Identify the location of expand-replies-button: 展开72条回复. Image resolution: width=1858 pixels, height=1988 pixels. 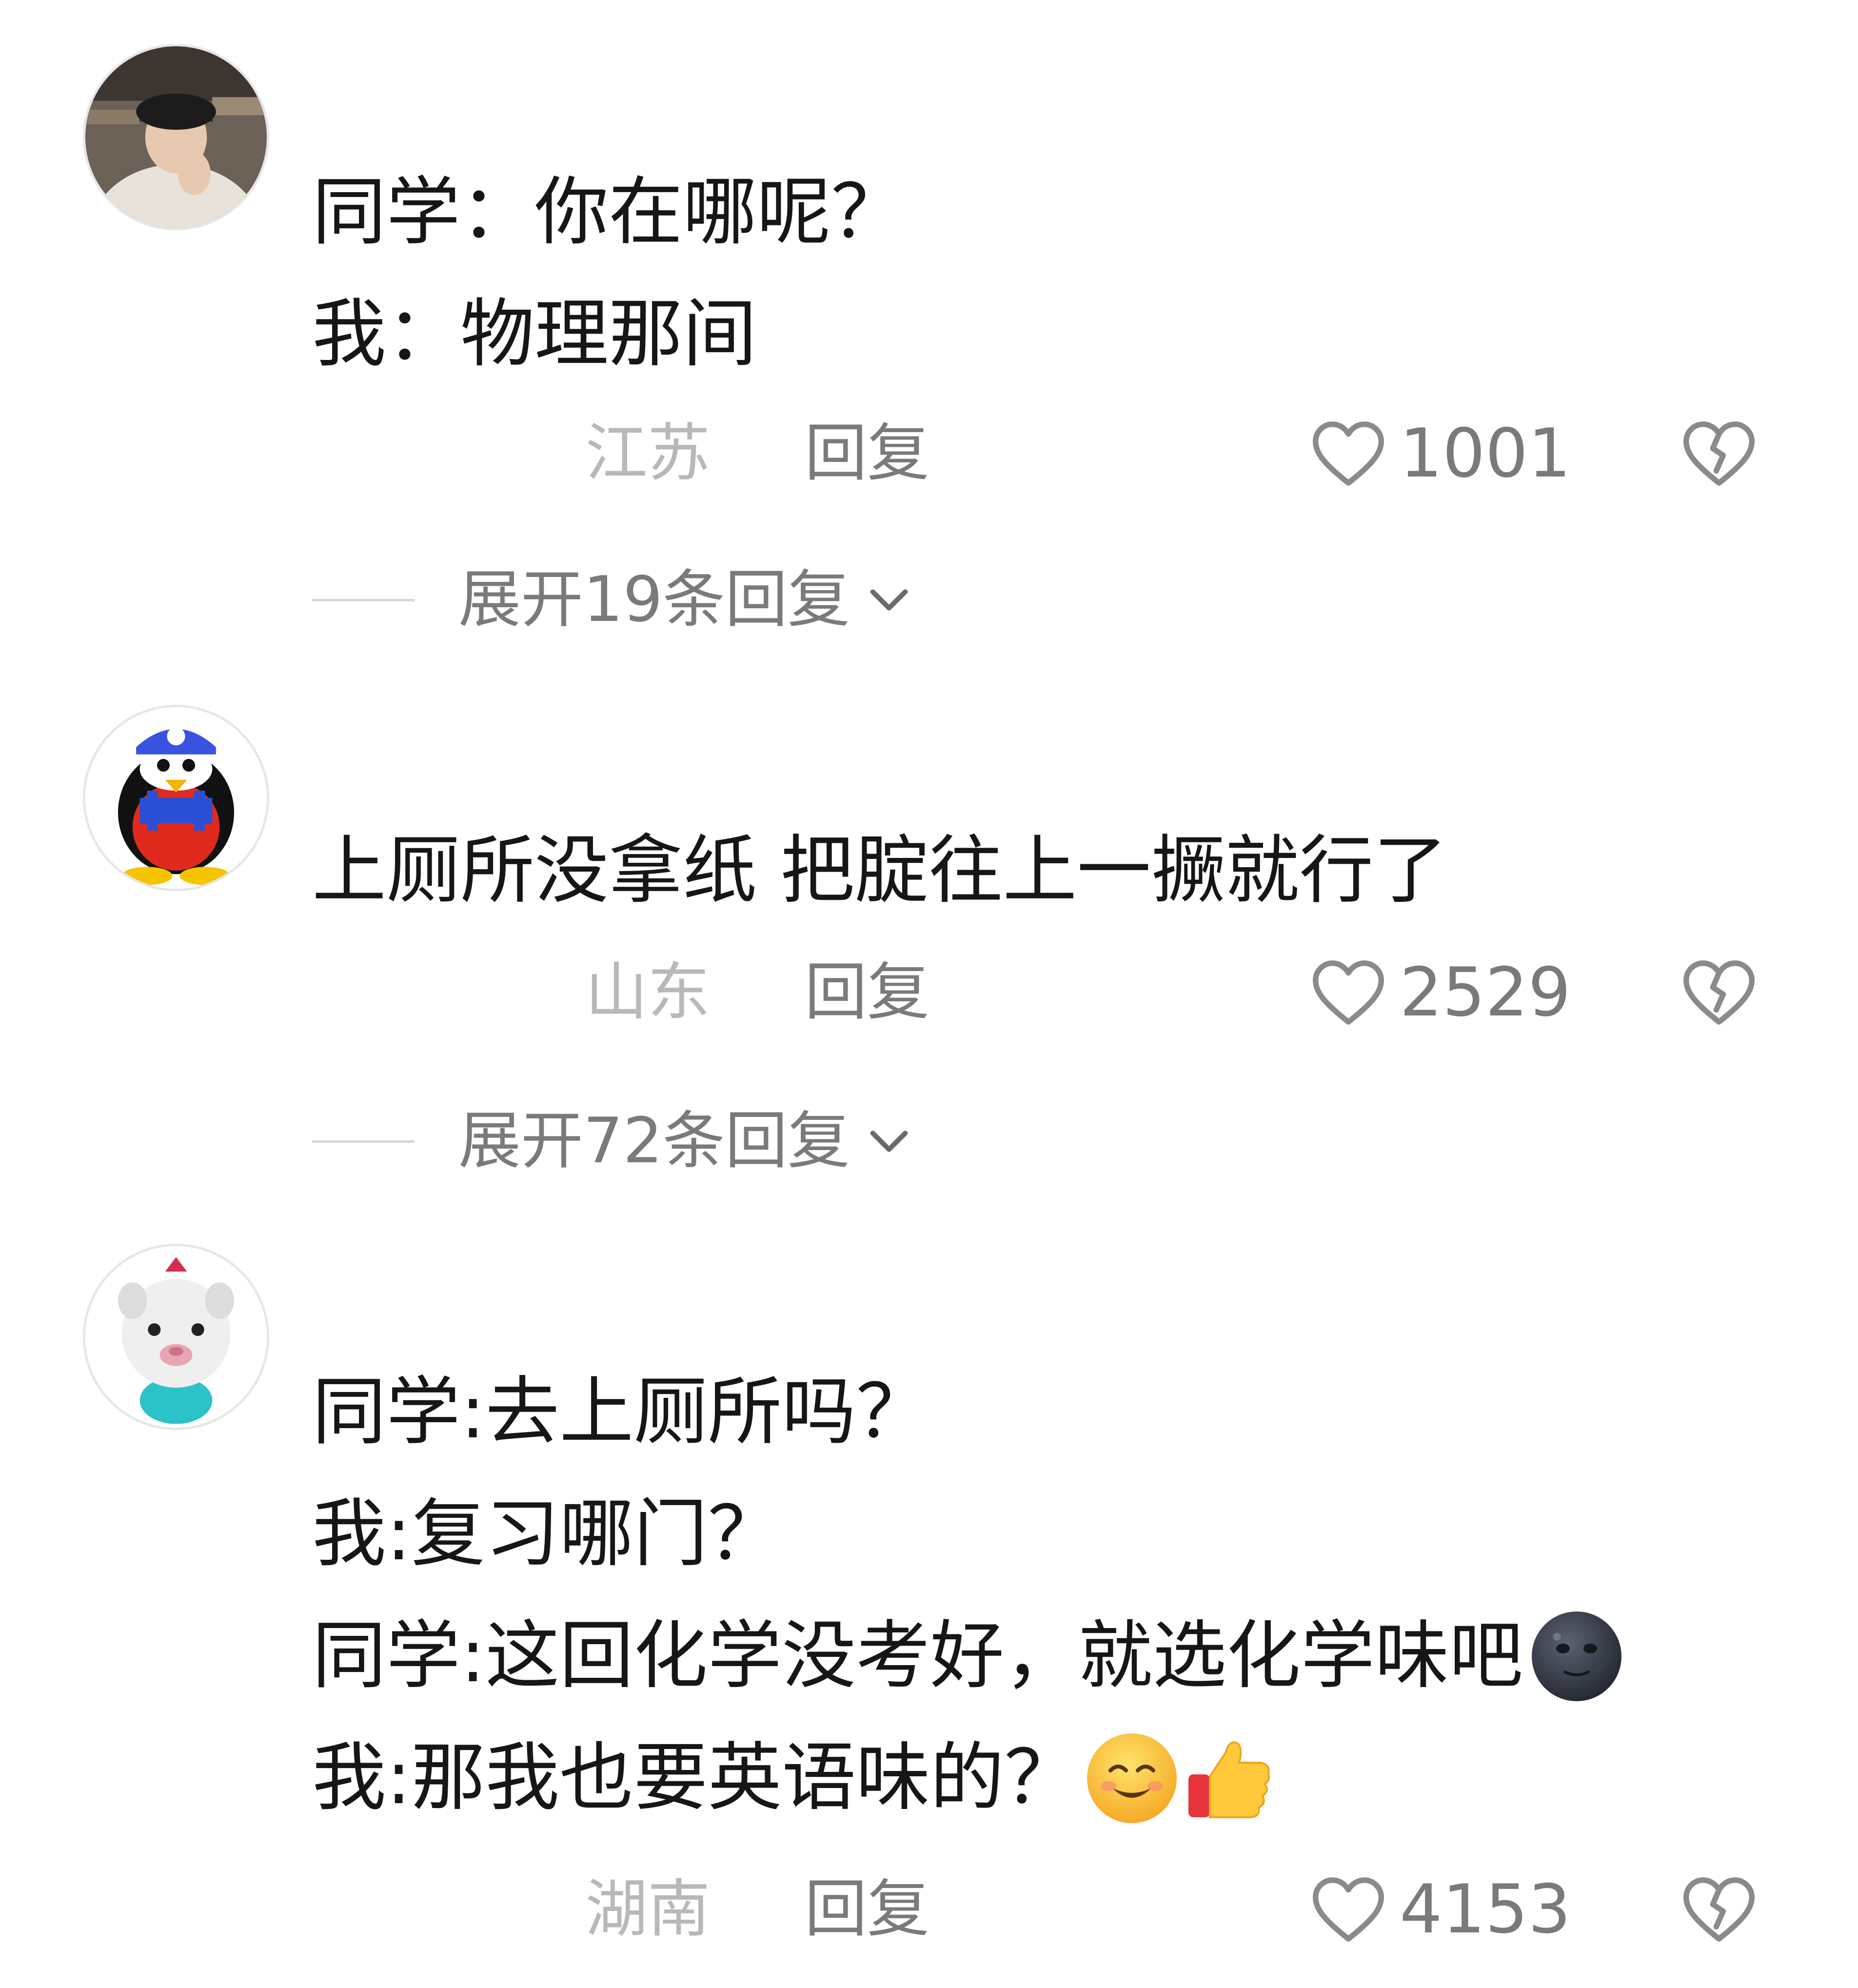
(612, 1141).